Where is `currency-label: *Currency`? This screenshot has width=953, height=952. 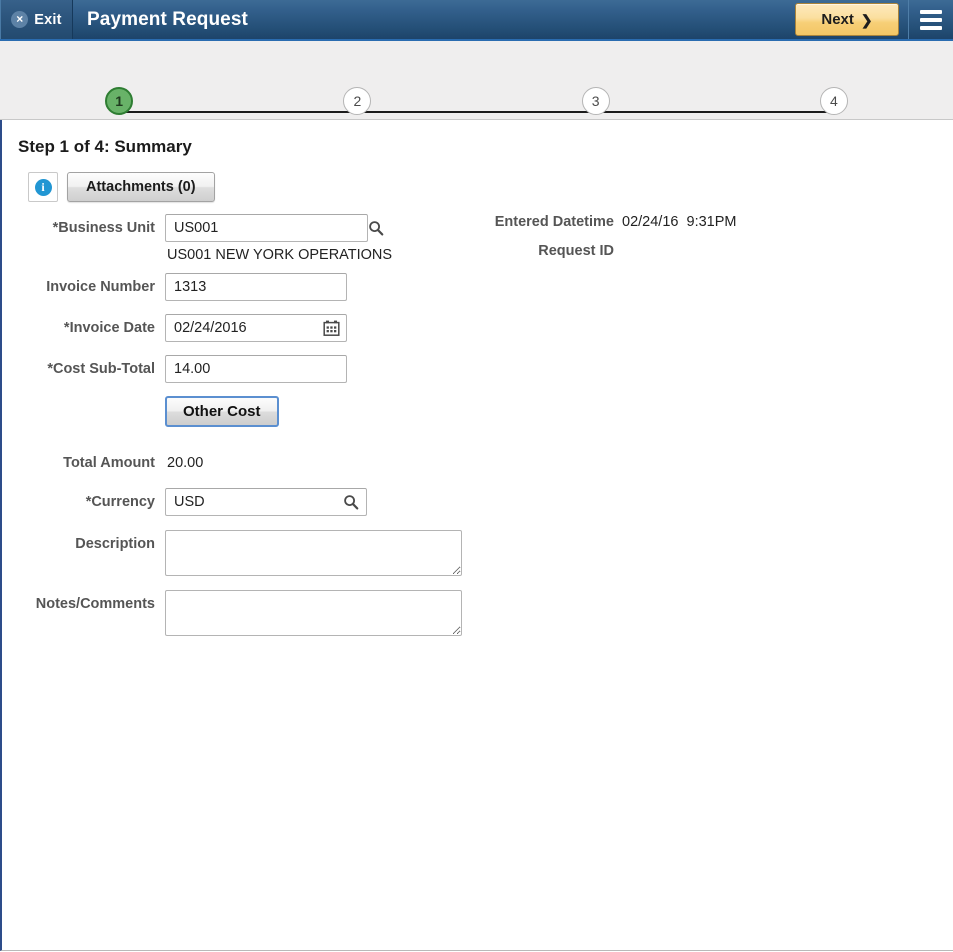
currency-label: *Currency is located at coordinates (120, 502).